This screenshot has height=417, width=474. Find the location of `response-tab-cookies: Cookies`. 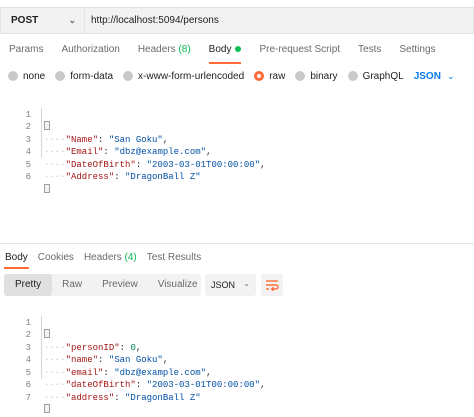

response-tab-cookies: Cookies is located at coordinates (56, 258).